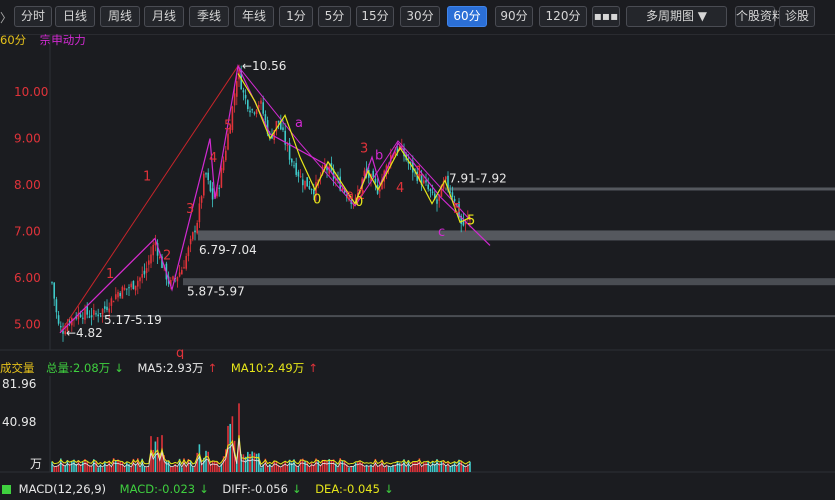  What do you see at coordinates (133, 320) in the screenshot?
I see `price-annotation: 5.17-5.19` at bounding box center [133, 320].